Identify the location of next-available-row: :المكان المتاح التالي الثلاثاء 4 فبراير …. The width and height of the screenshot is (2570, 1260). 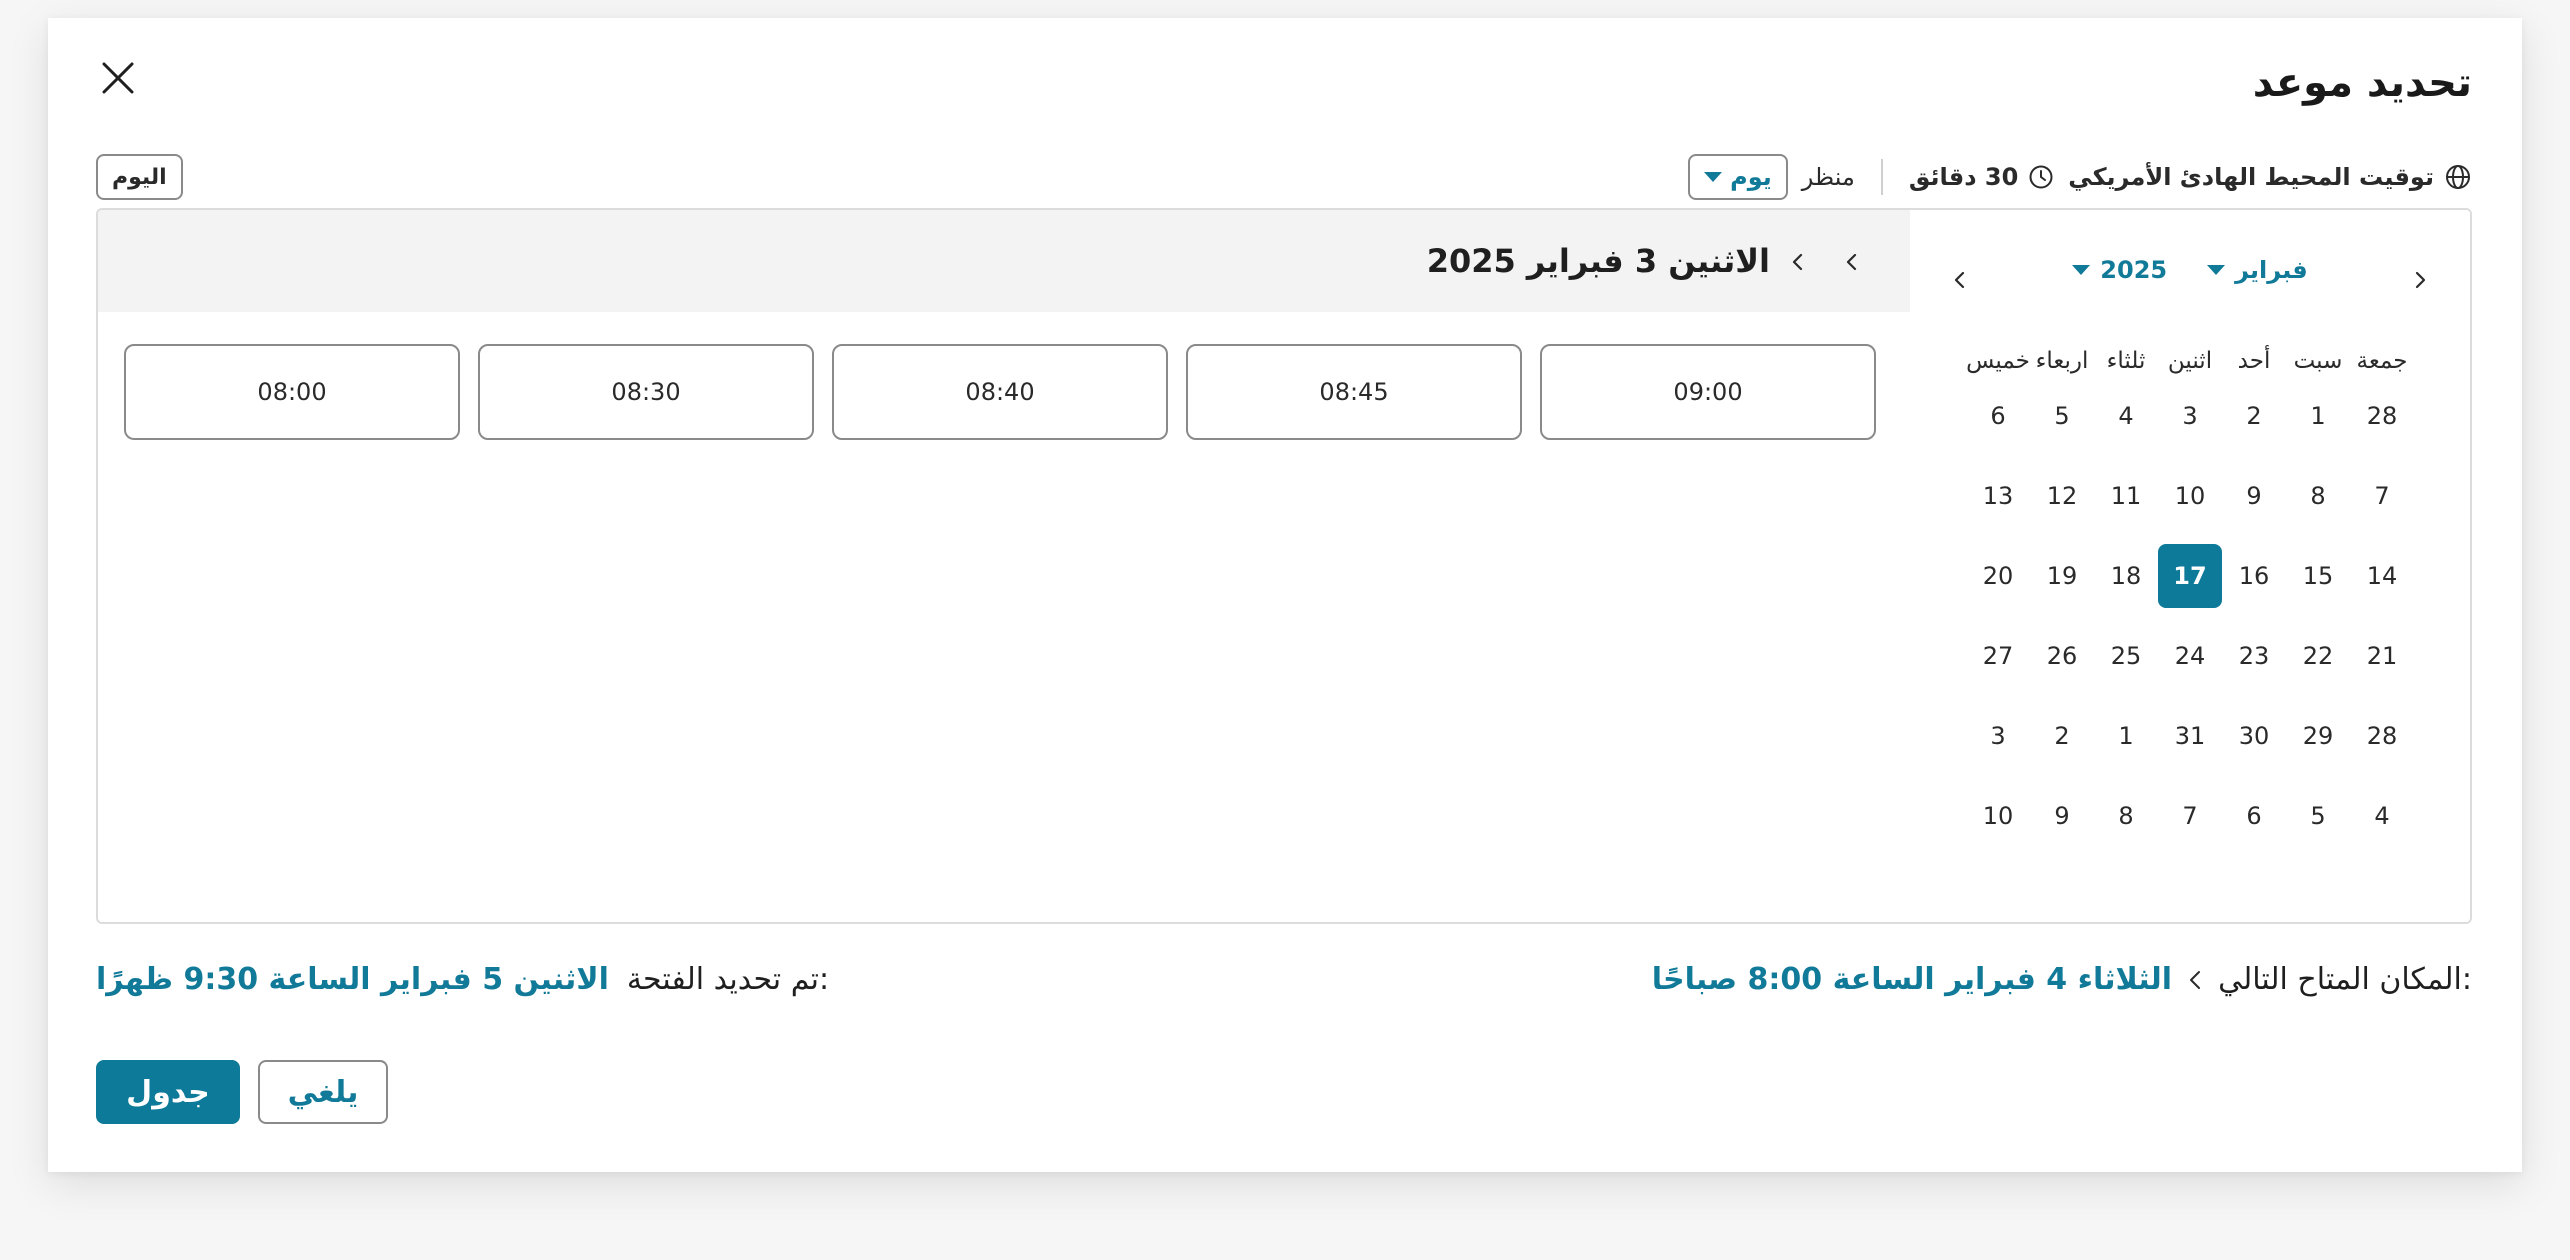
(2062, 979).